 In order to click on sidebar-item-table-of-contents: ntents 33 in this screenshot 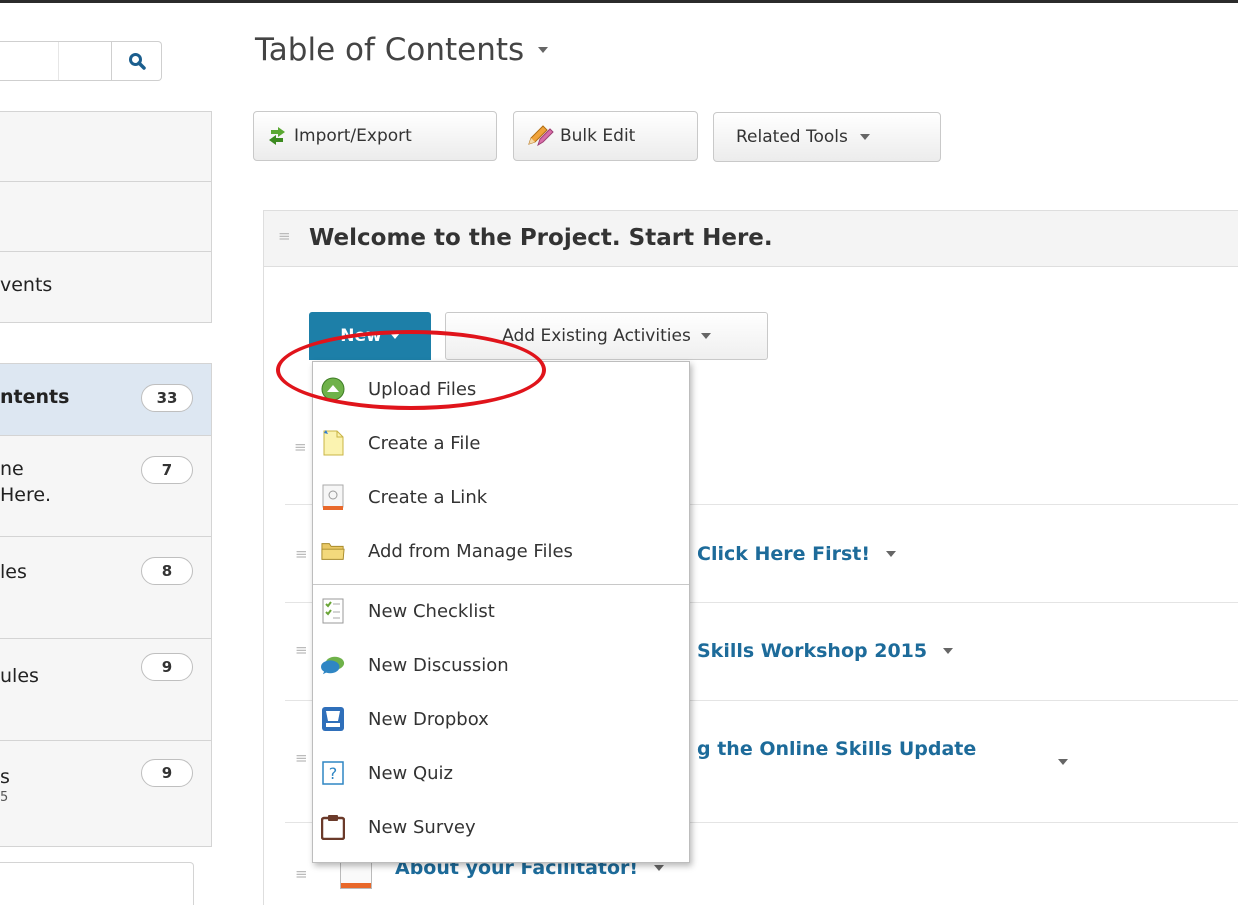, I will do `click(105, 400)`.